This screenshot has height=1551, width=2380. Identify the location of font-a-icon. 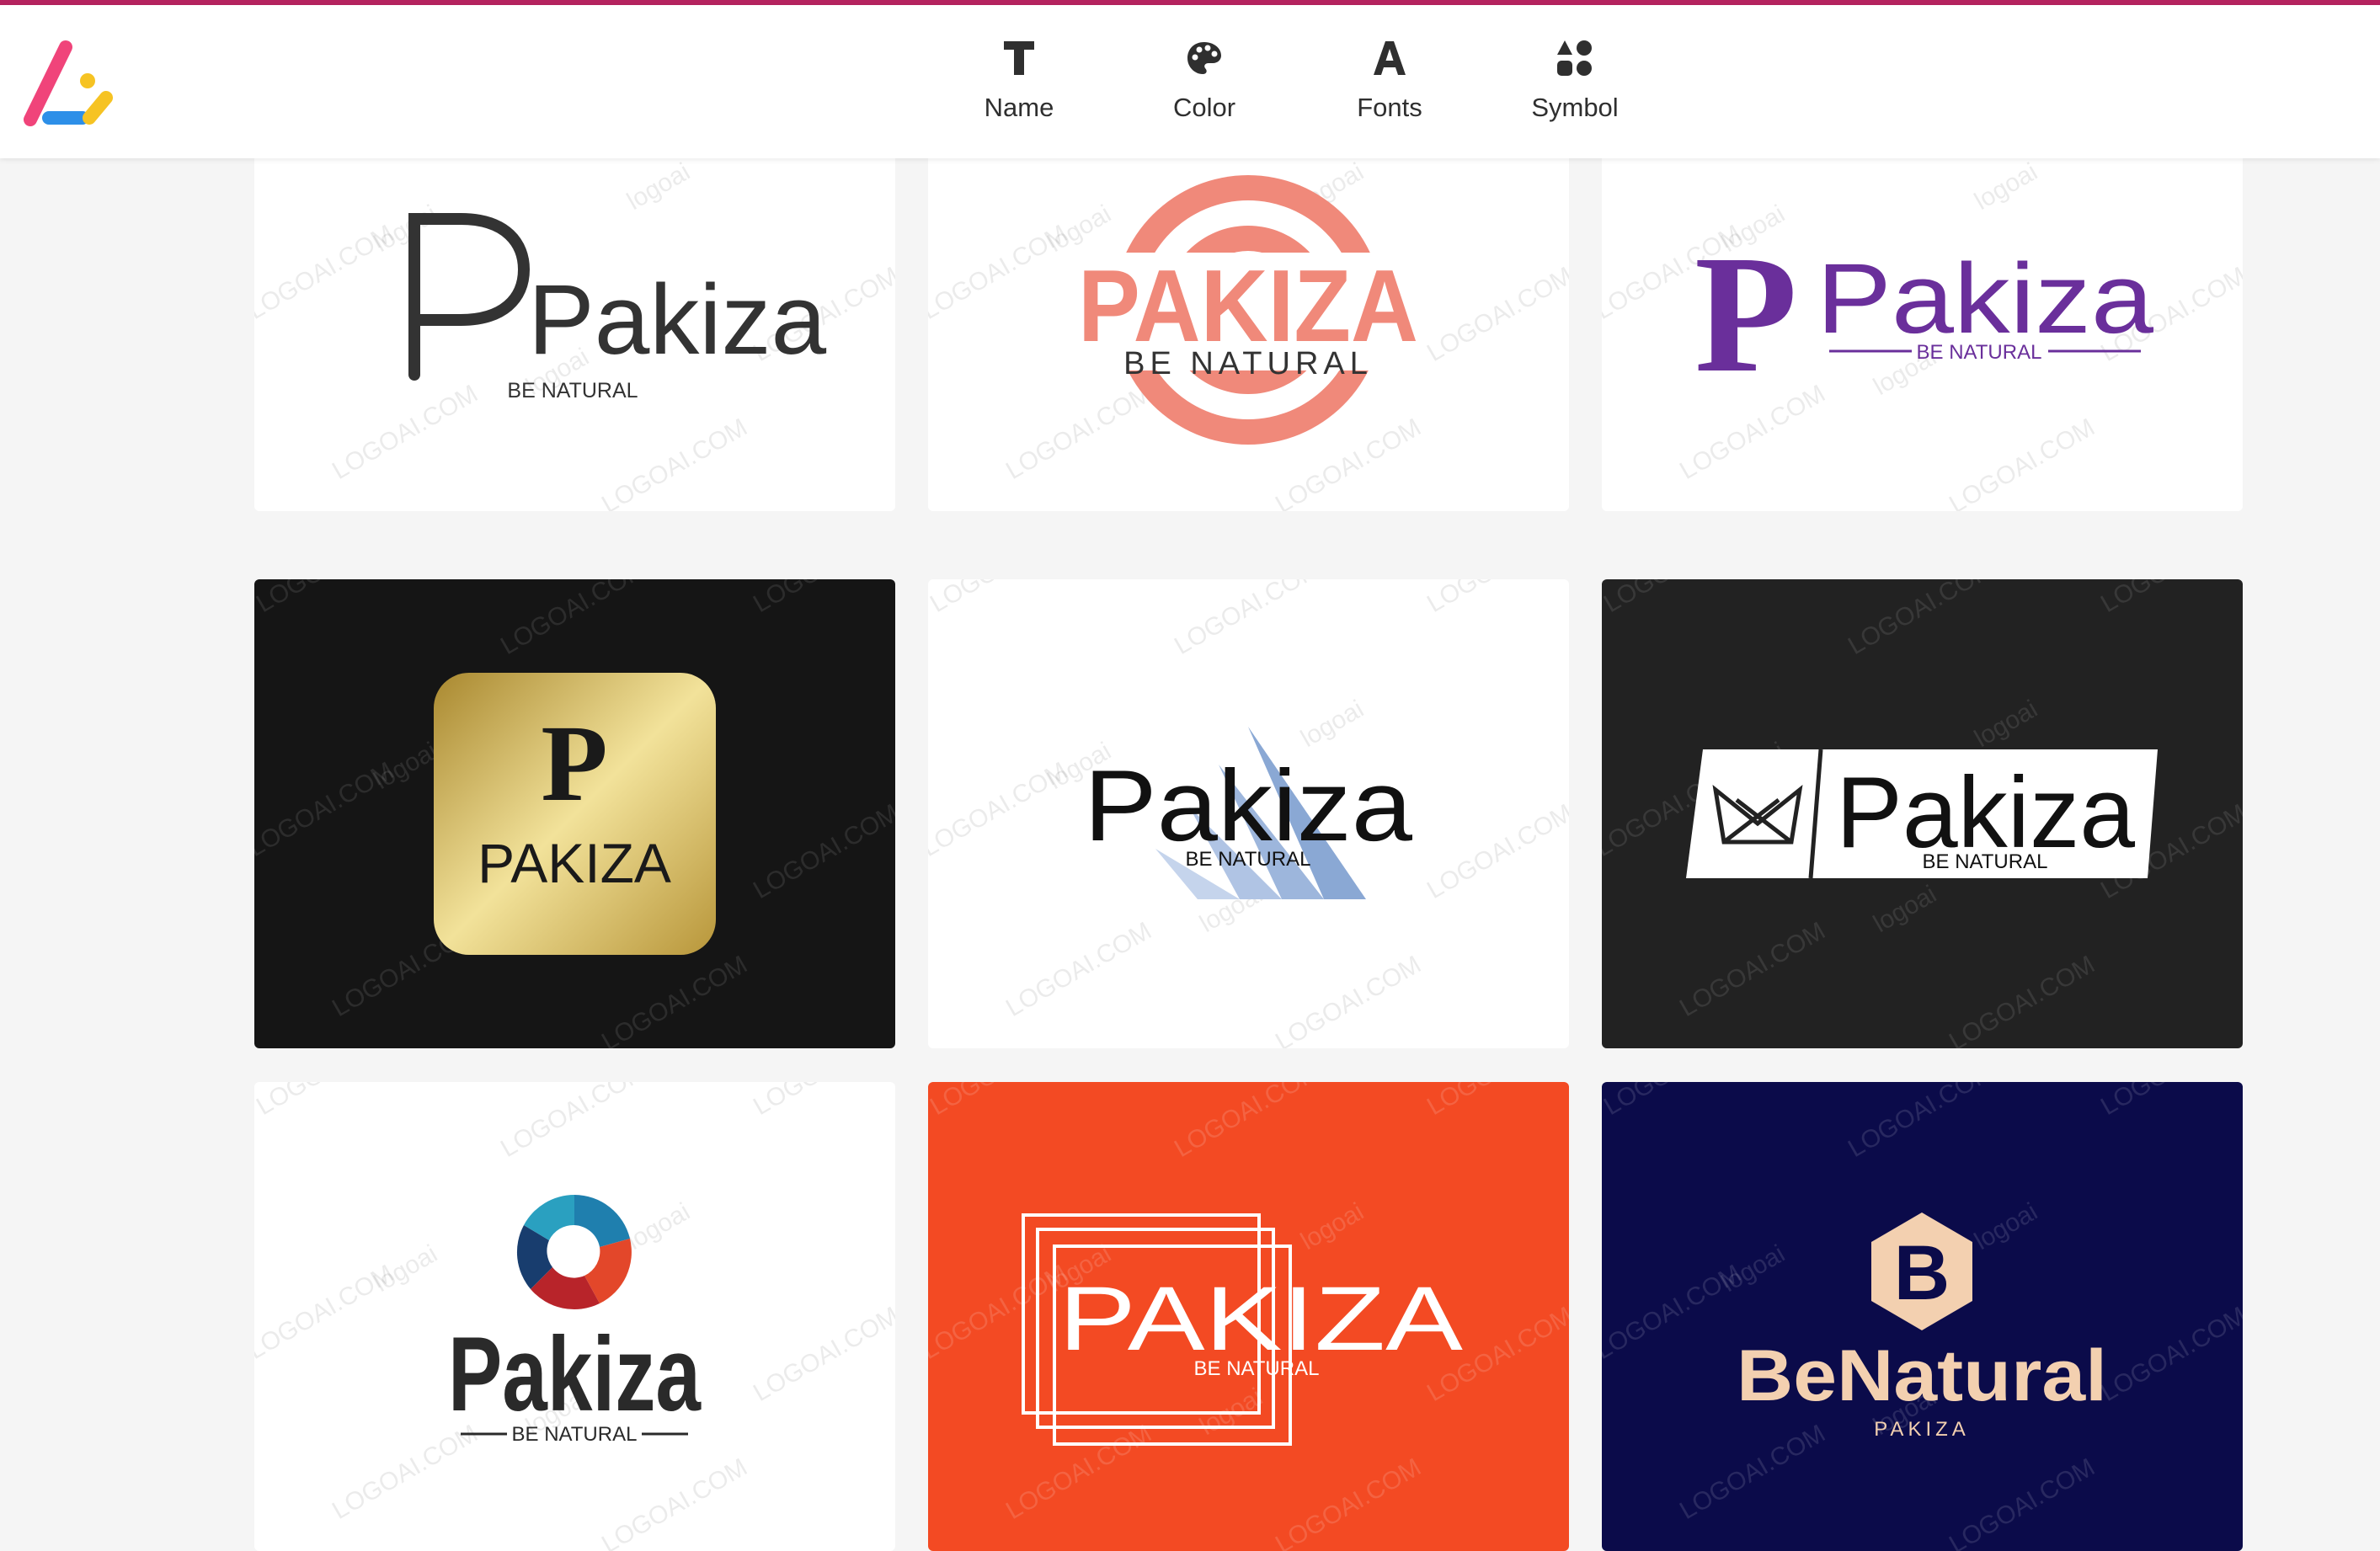
(1389, 58).